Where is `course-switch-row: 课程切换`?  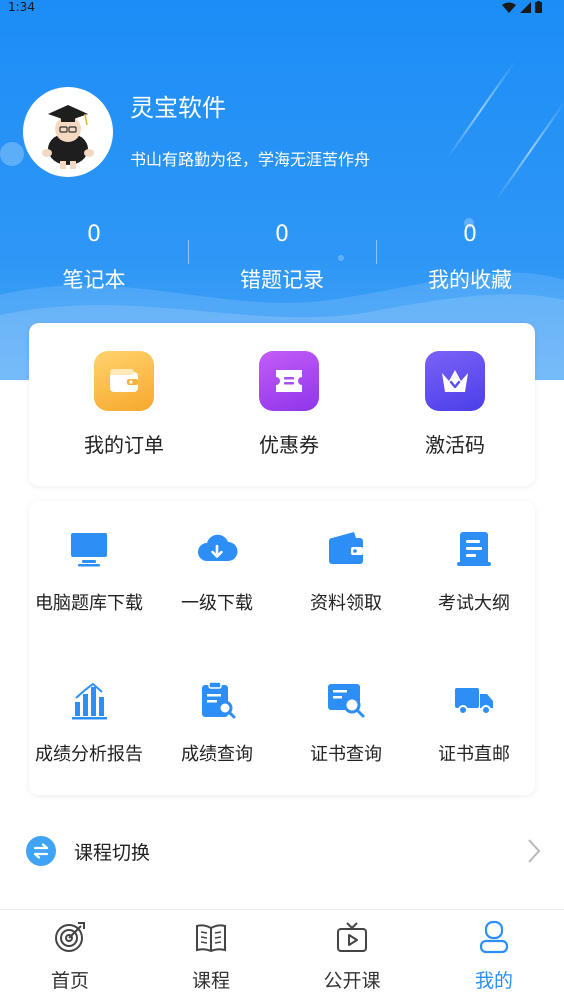 course-switch-row: 课程切换 is located at coordinates (282, 851).